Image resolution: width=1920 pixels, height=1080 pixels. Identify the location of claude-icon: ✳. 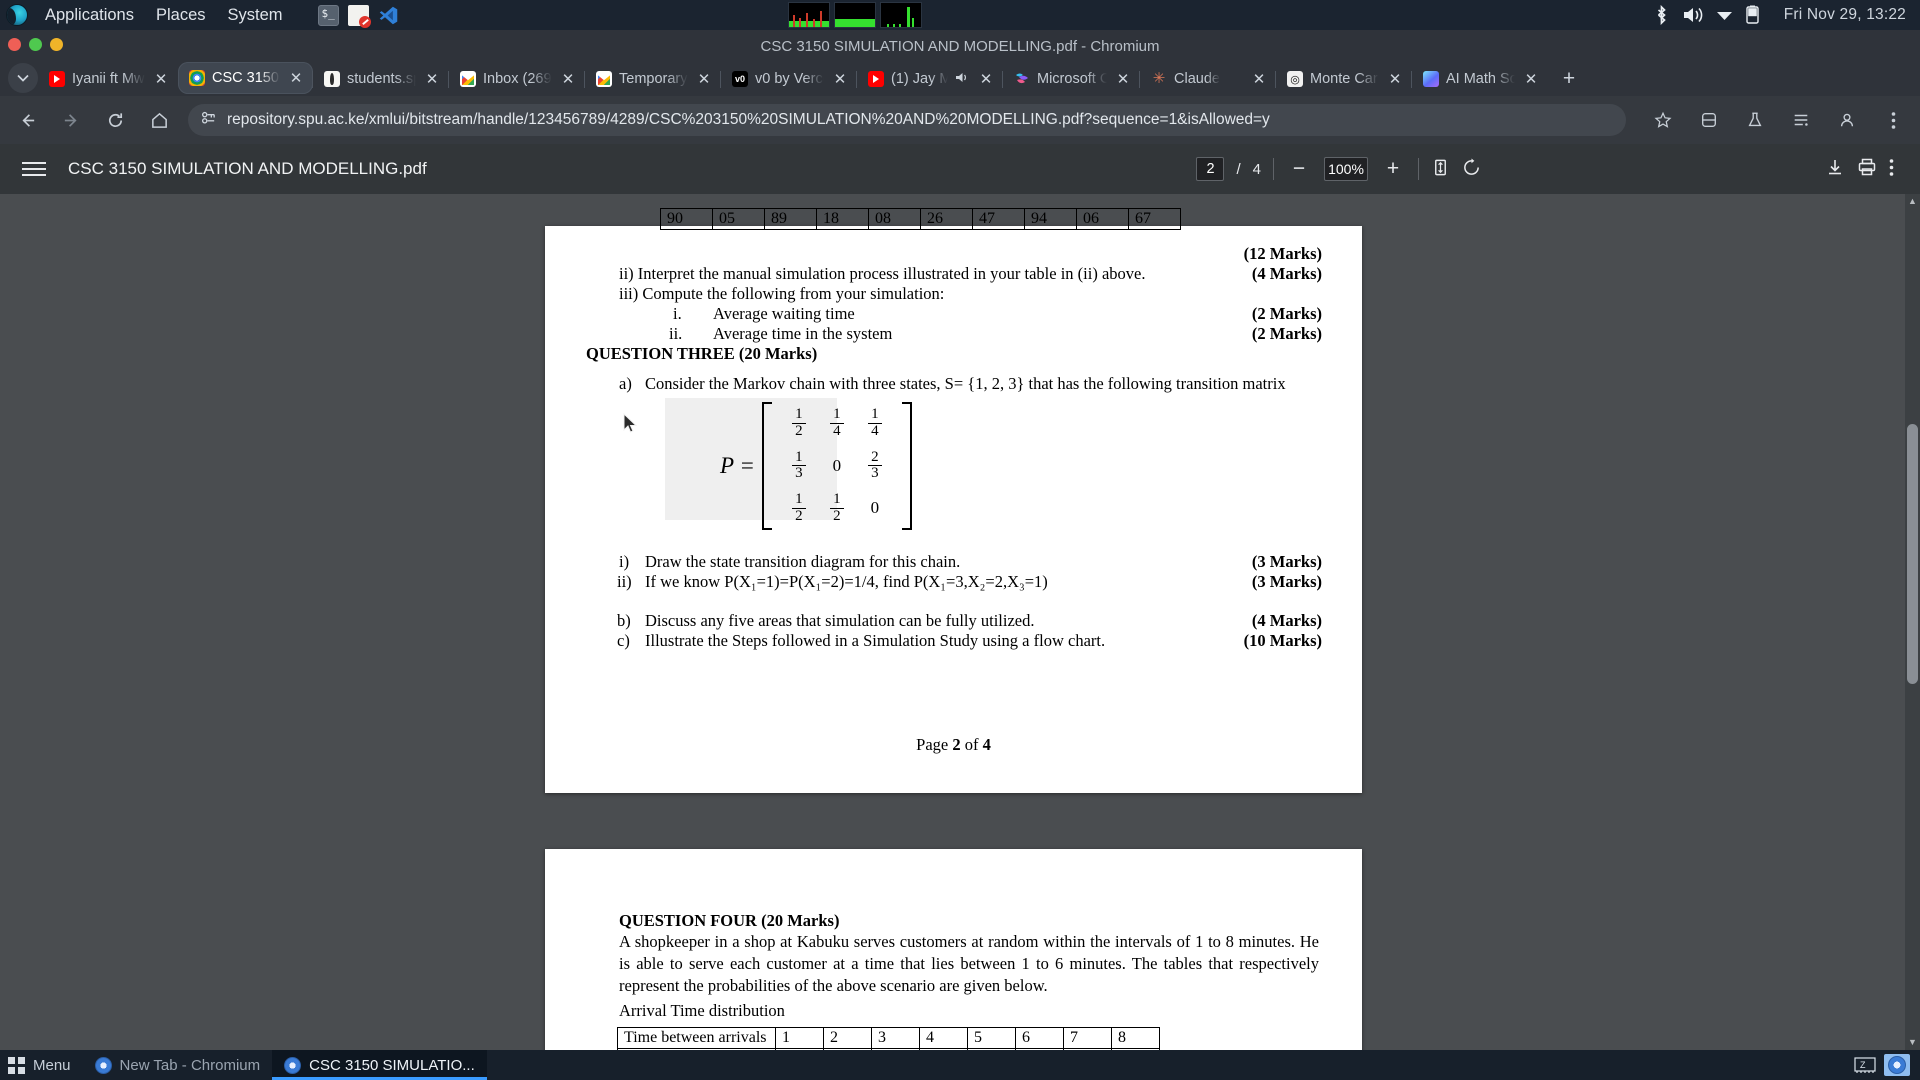
(1159, 78).